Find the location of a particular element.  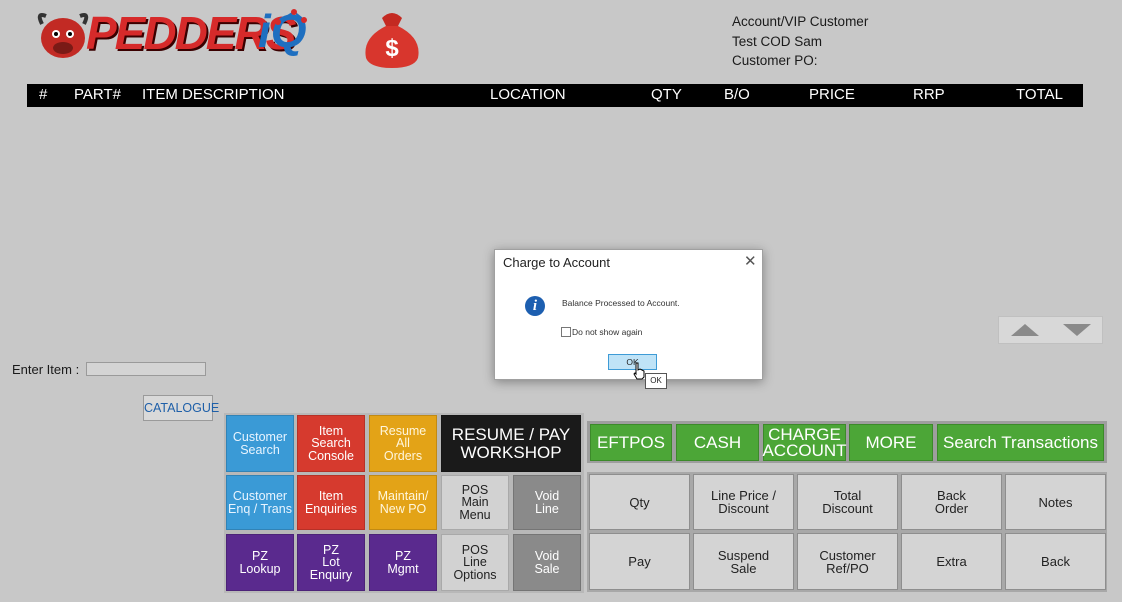

line-price-discount-button: Line Price / Discount is located at coordinates (743, 502).